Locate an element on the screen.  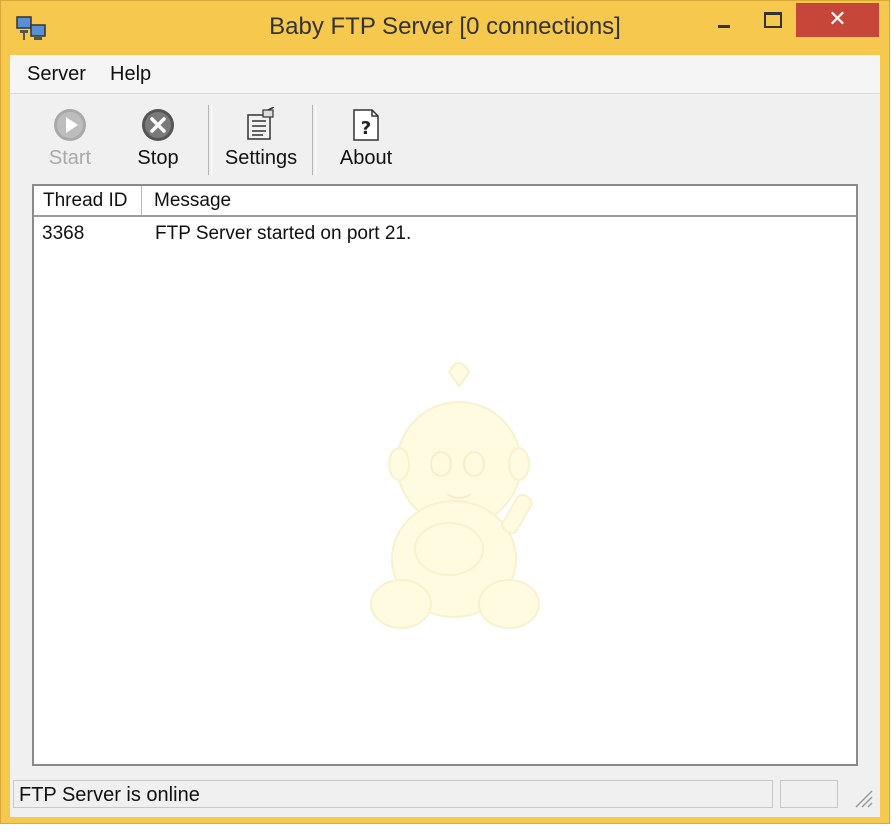
about-button: ? About is located at coordinates (366, 141).